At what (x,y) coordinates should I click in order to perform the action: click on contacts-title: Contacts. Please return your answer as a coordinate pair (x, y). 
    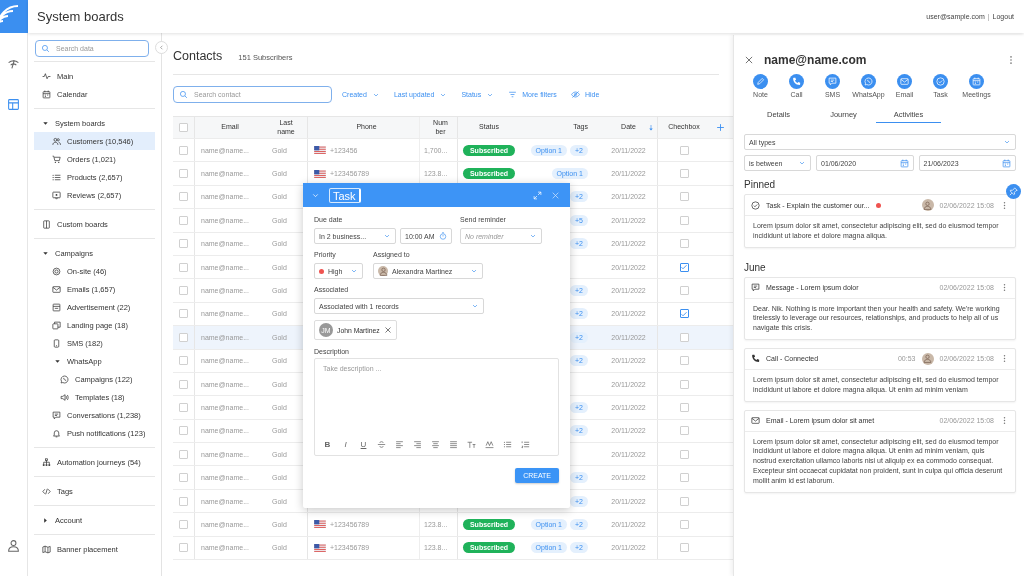
    Looking at the image, I should click on (198, 56).